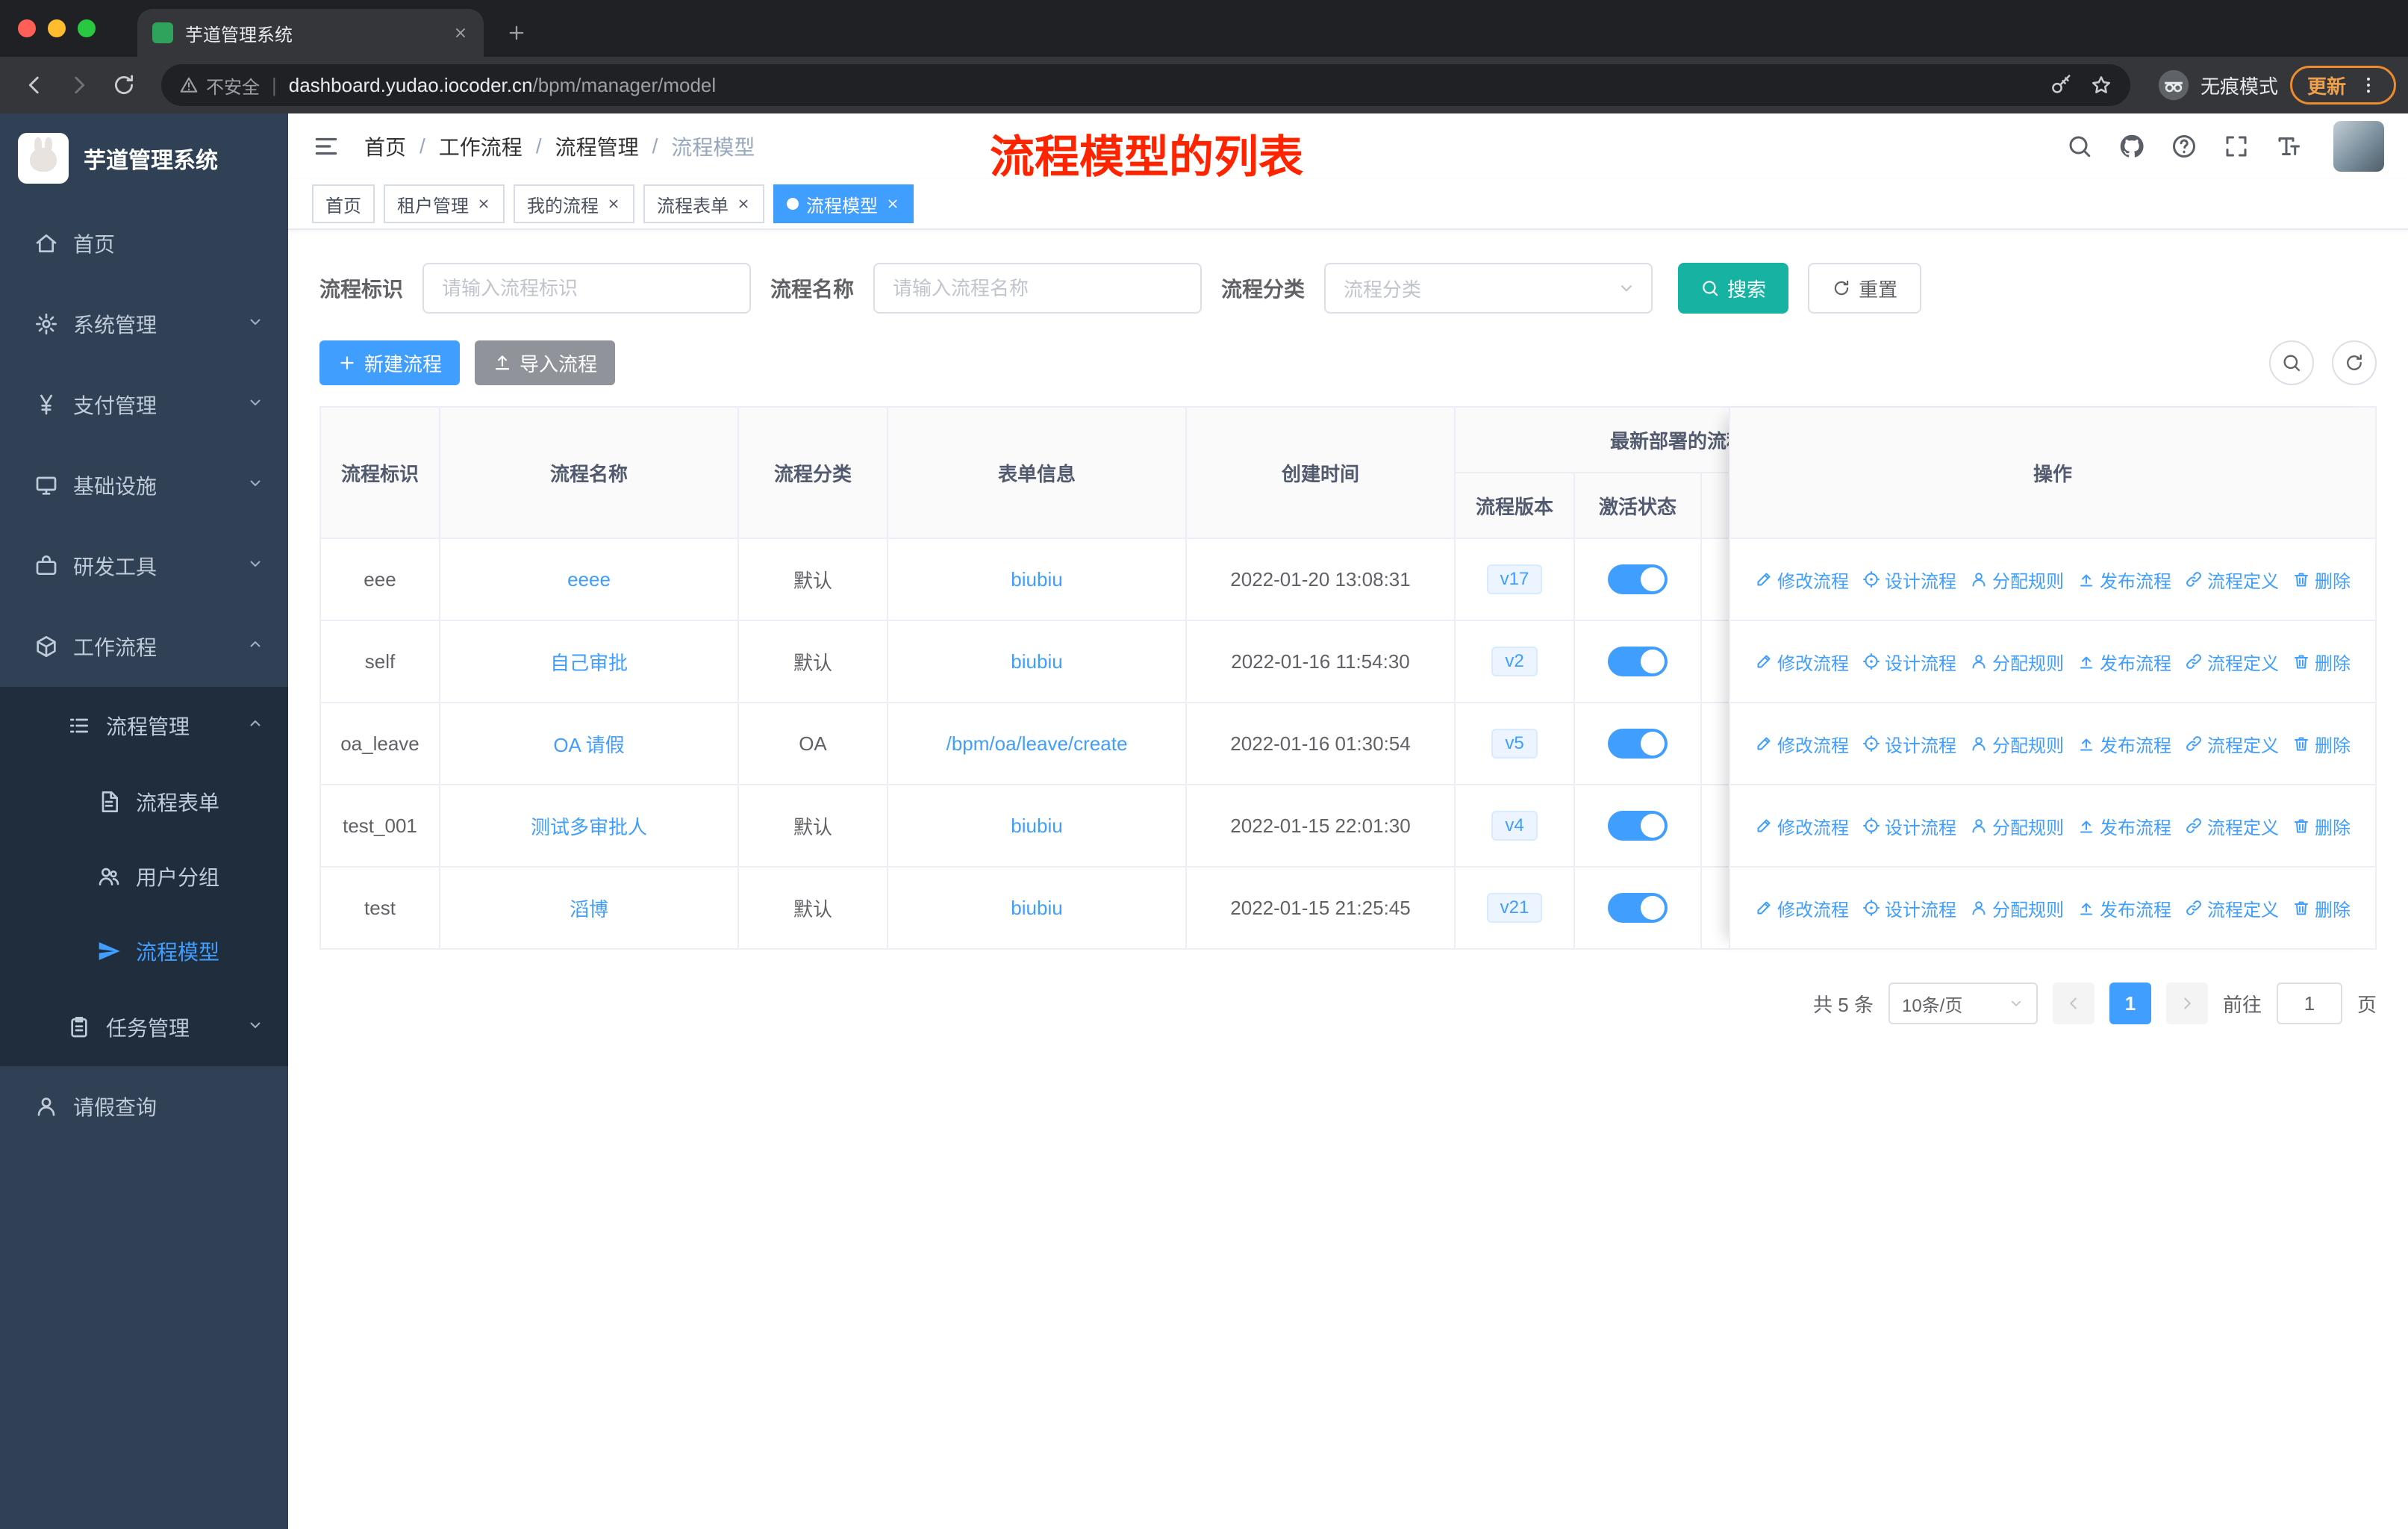  I want to click on update-button: 更新, so click(2342, 85).